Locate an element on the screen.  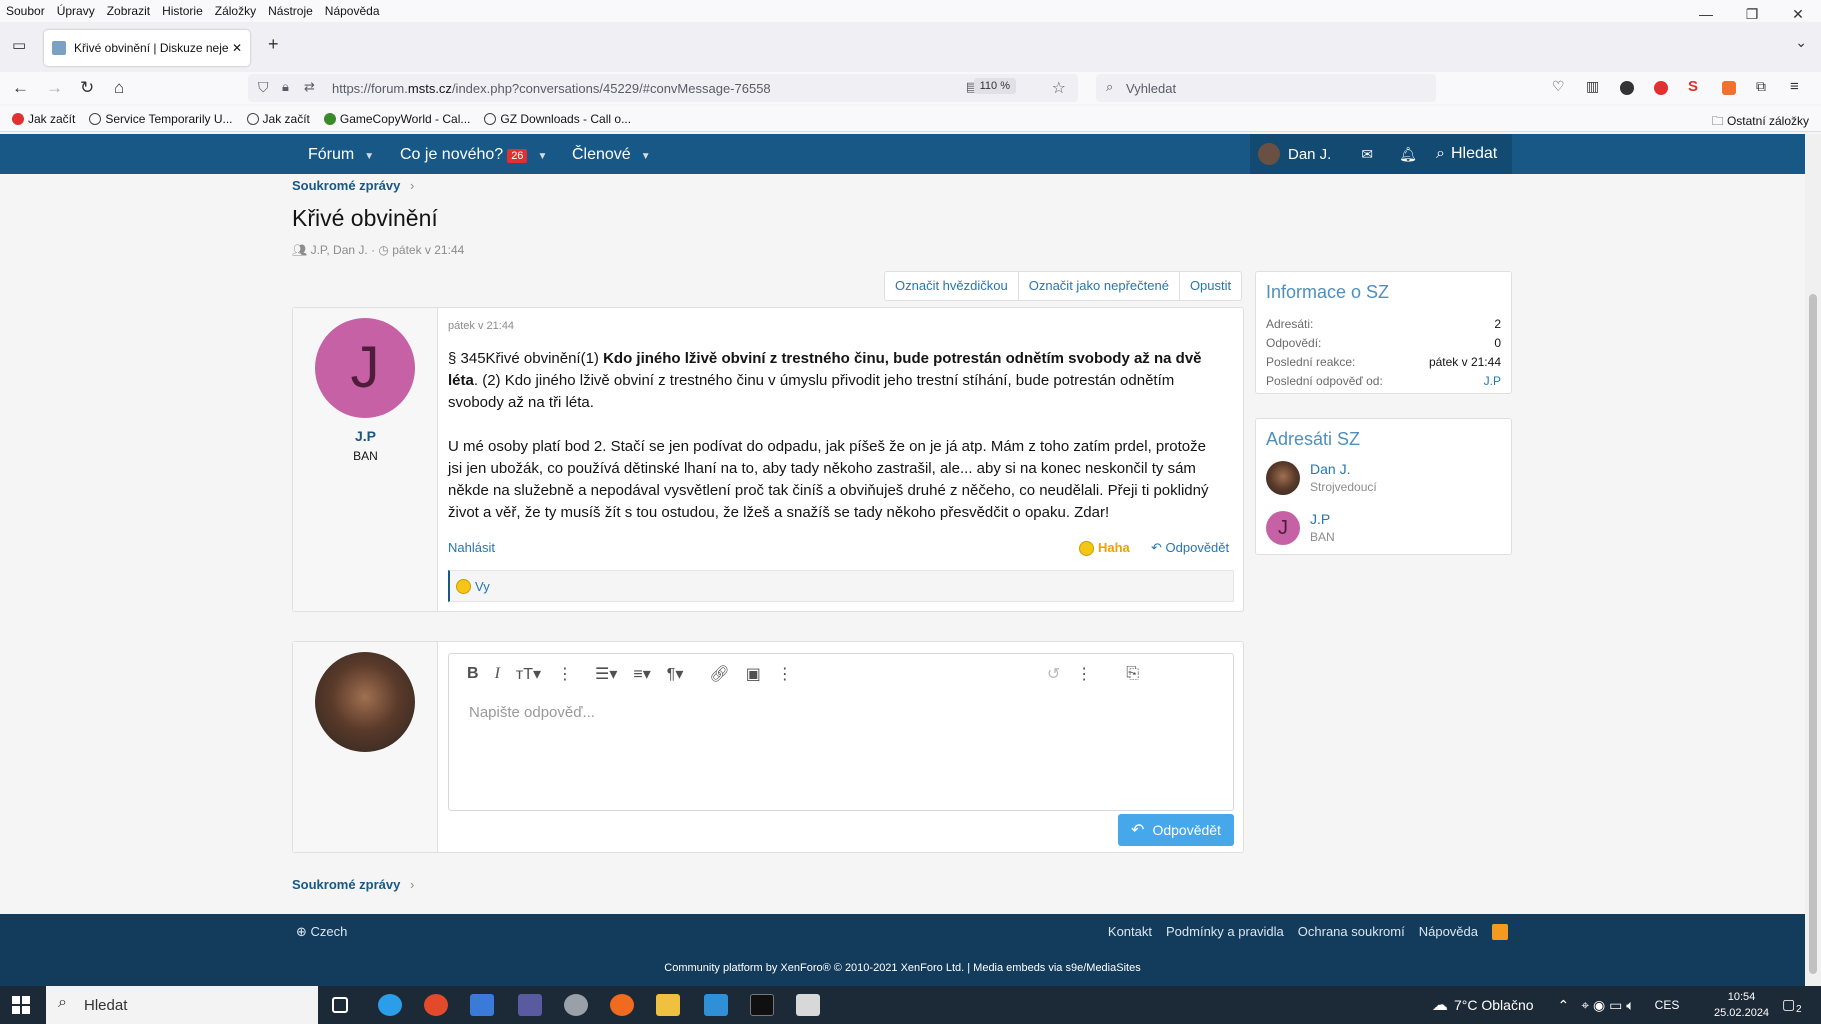
link-icon: 🔗︎ is located at coordinates (719, 674).